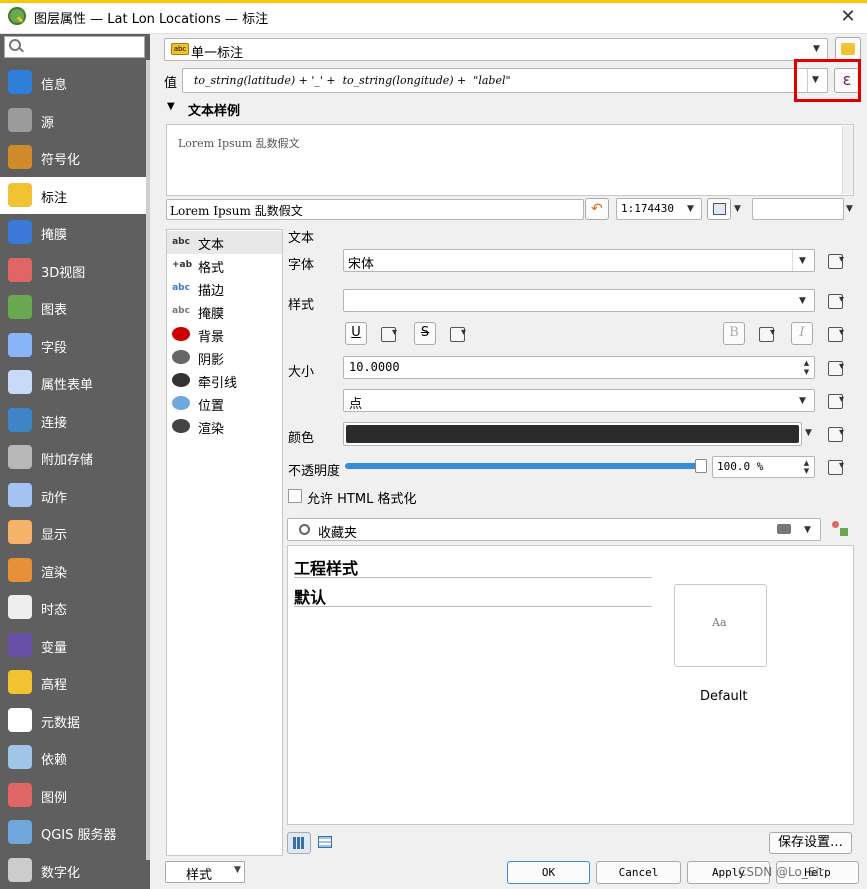 The height and width of the screenshot is (889, 867). I want to click on style-group-default: 默认, so click(310, 596).